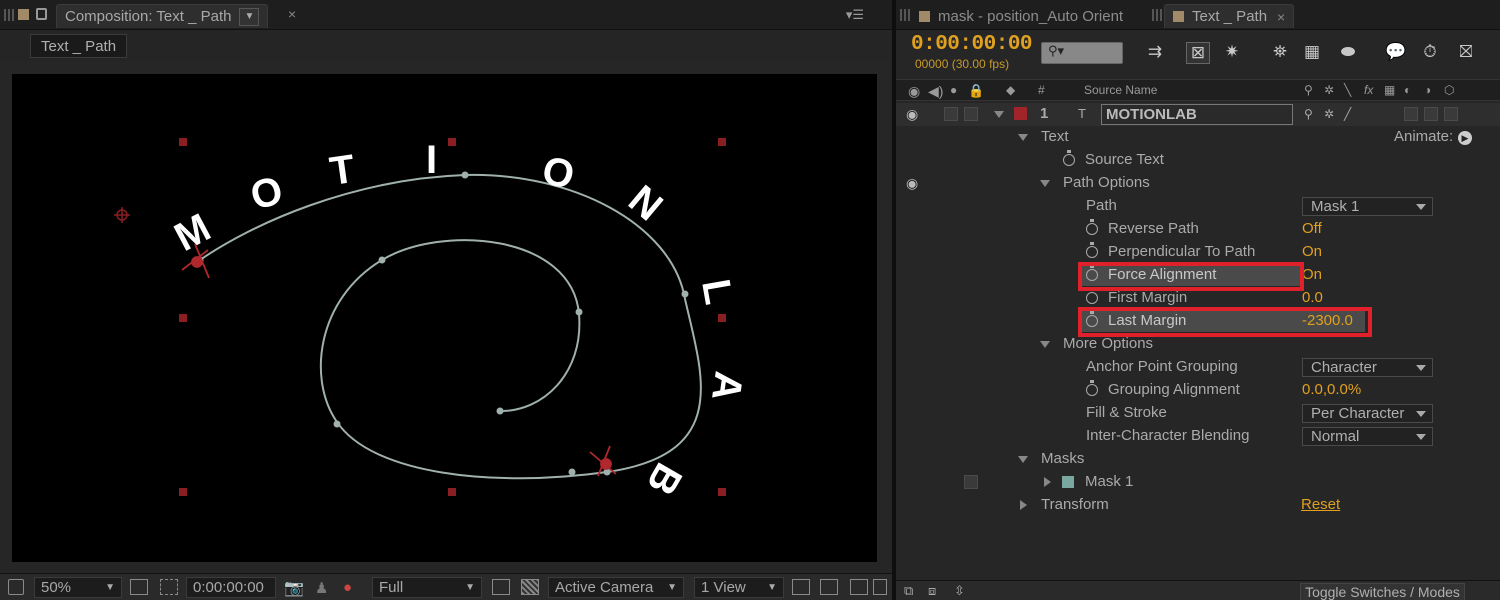 The height and width of the screenshot is (600, 1500). What do you see at coordinates (1198, 53) in the screenshot?
I see `draft-3d-icon: ⊠` at bounding box center [1198, 53].